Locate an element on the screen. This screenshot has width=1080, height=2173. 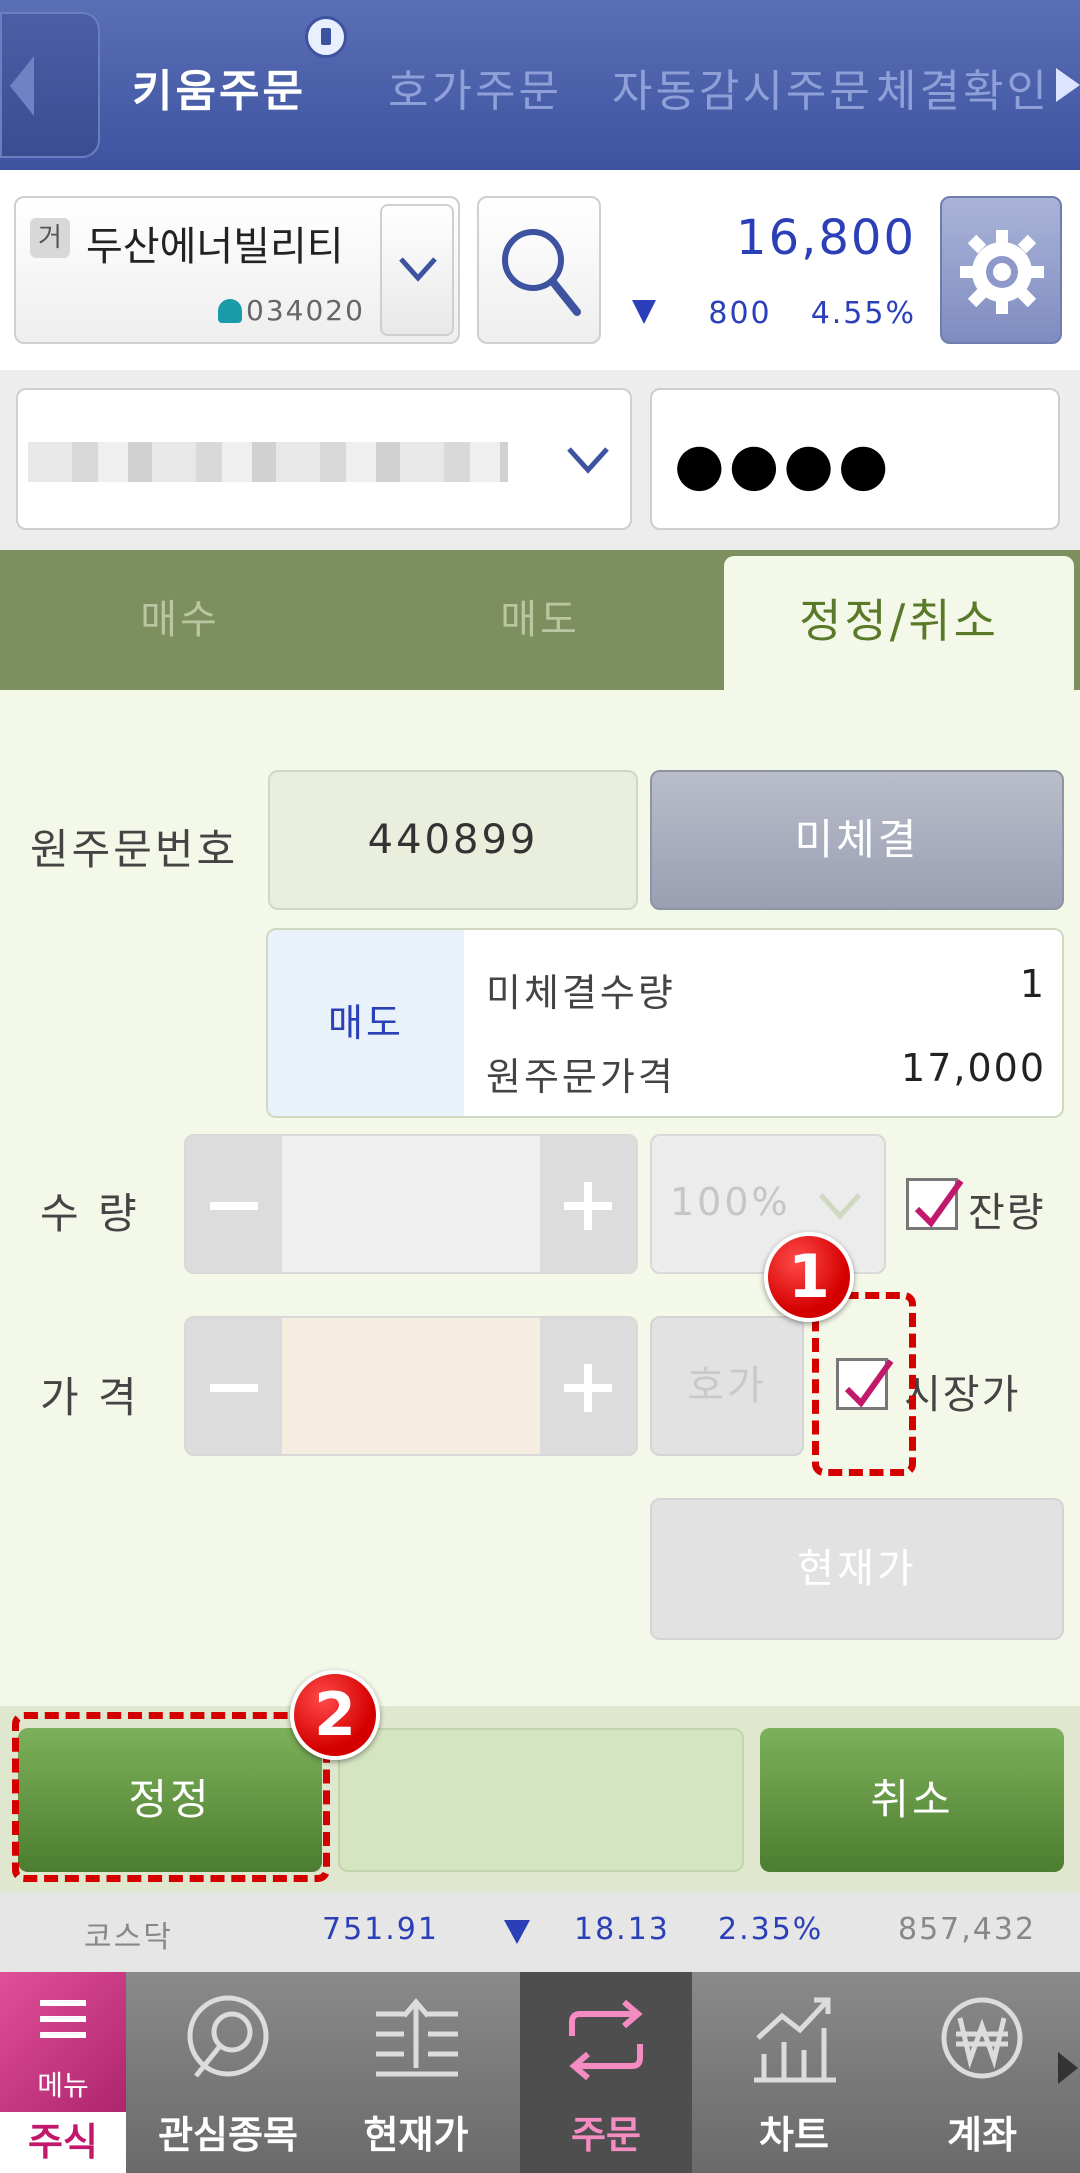
search-button is located at coordinates (539, 270).